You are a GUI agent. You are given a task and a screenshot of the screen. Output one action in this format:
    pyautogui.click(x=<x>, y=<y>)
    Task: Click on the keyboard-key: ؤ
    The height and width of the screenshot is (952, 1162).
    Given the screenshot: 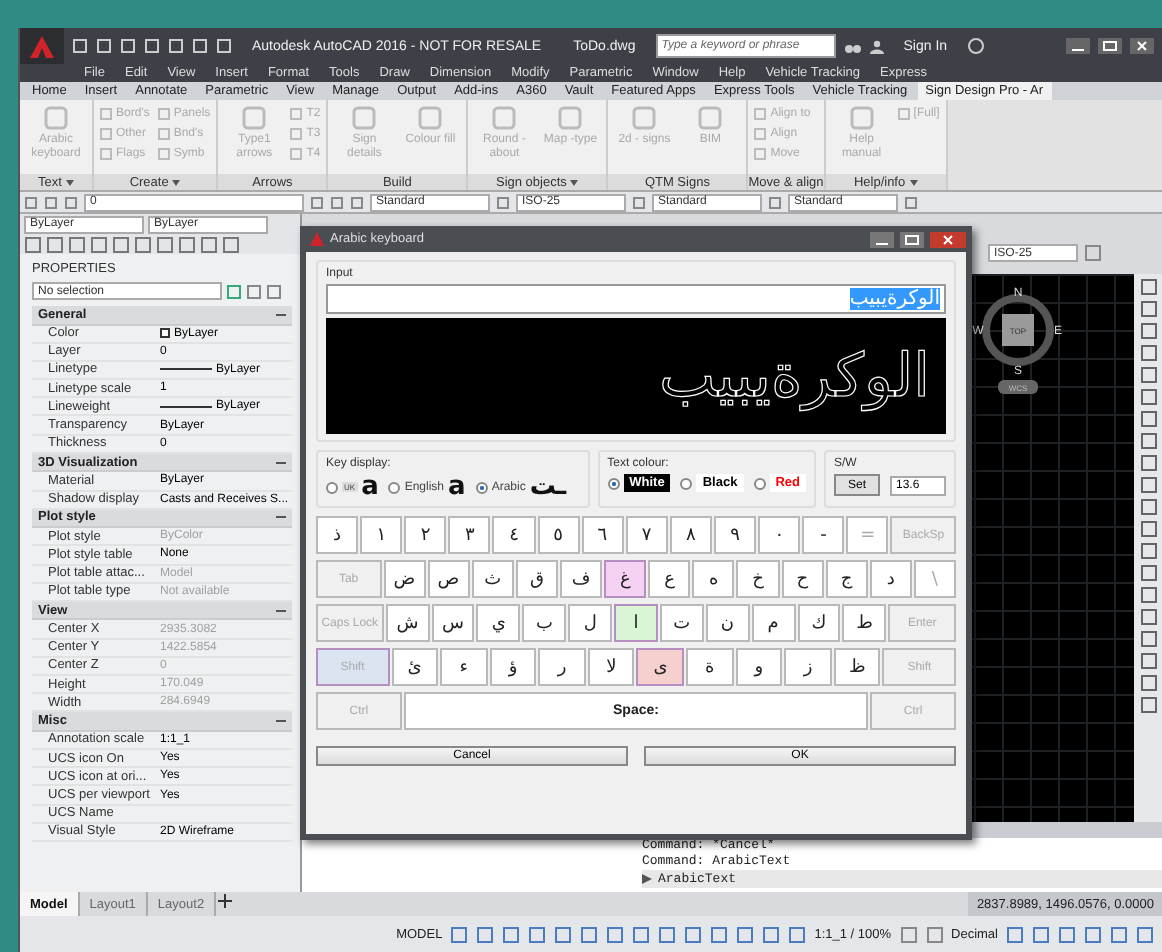 What is the action you would take?
    pyautogui.click(x=513, y=667)
    